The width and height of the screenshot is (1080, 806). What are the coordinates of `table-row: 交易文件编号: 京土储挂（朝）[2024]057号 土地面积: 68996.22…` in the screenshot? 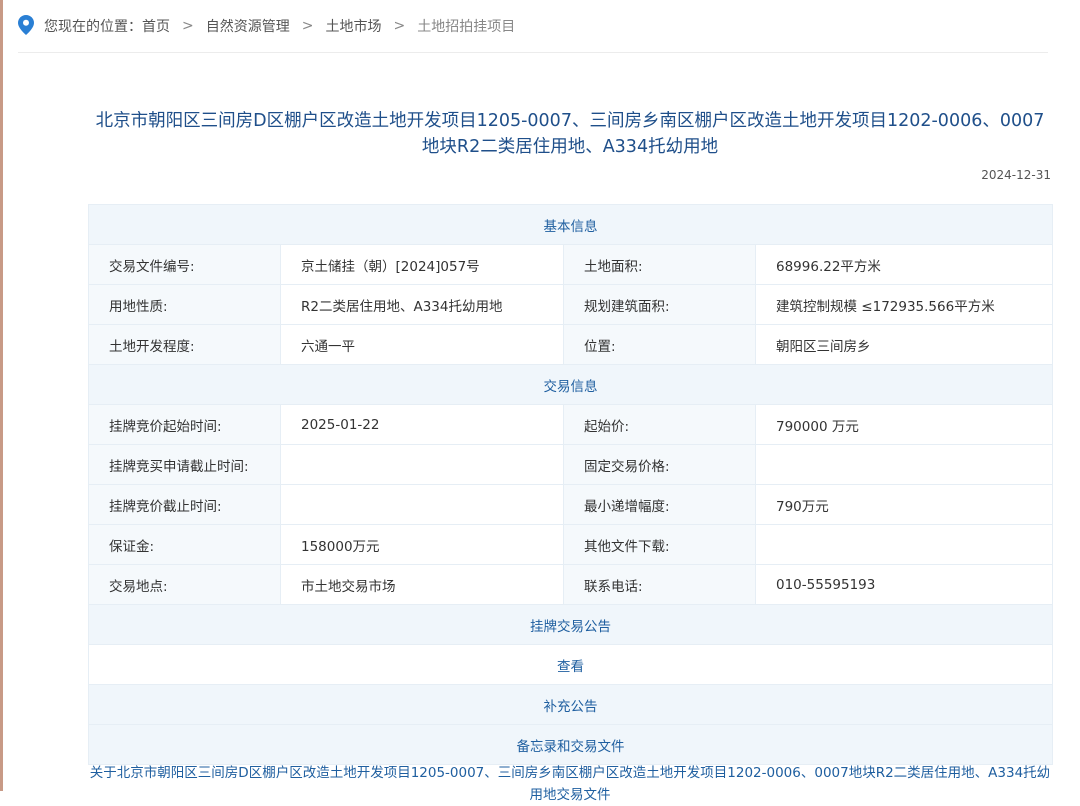 It's located at (570, 264).